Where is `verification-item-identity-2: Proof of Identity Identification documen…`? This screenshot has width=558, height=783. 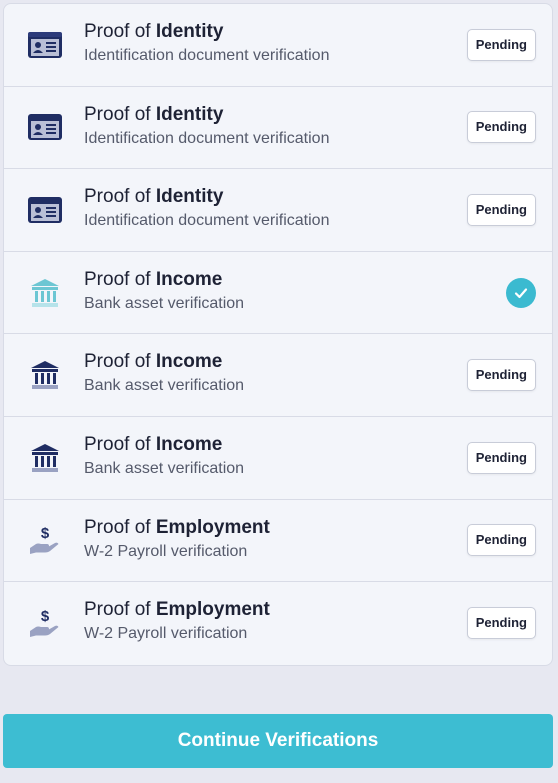
verification-item-identity-2: Proof of Identity Identification documen… is located at coordinates (278, 128).